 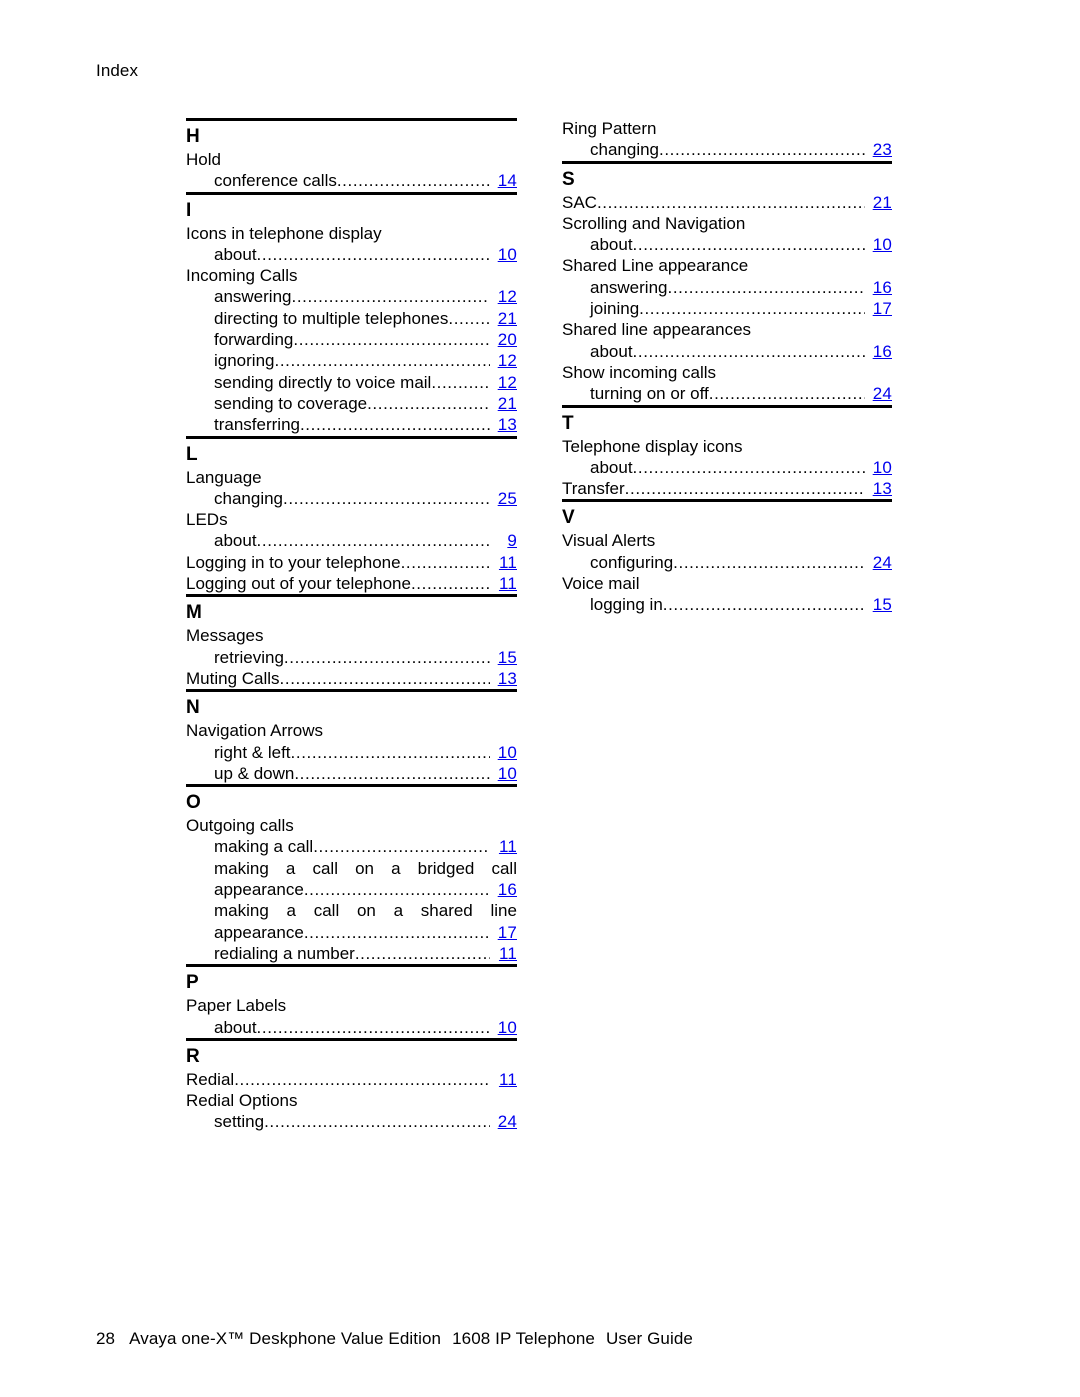 What do you see at coordinates (727, 562) in the screenshot?
I see `index-entry: configuring 24` at bounding box center [727, 562].